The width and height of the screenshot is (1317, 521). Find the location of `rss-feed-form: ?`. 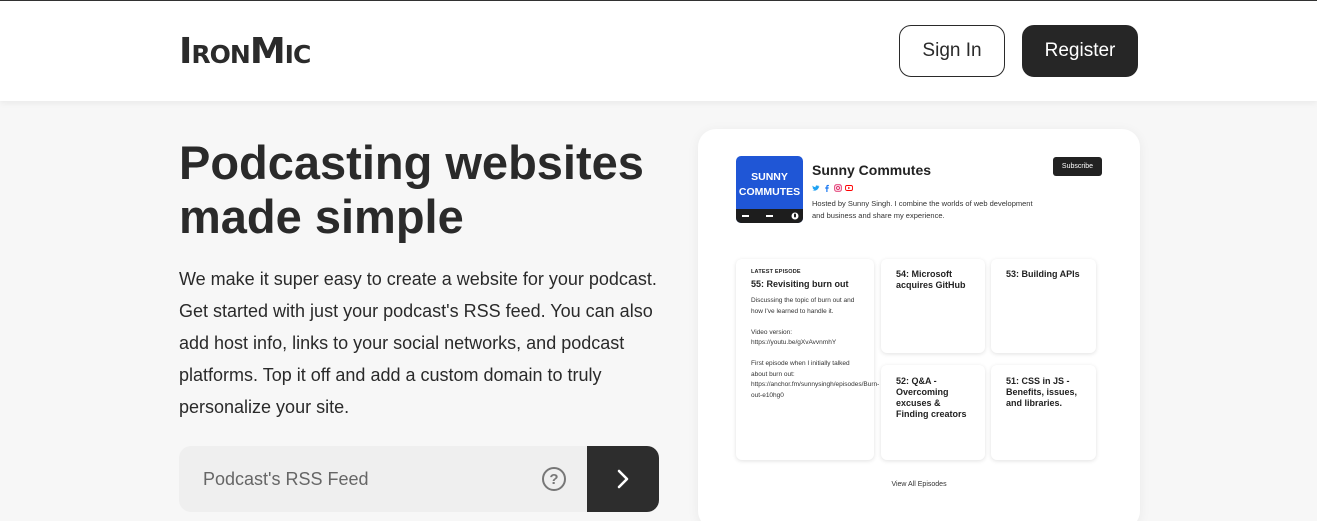

rss-feed-form: ? is located at coordinates (419, 479).